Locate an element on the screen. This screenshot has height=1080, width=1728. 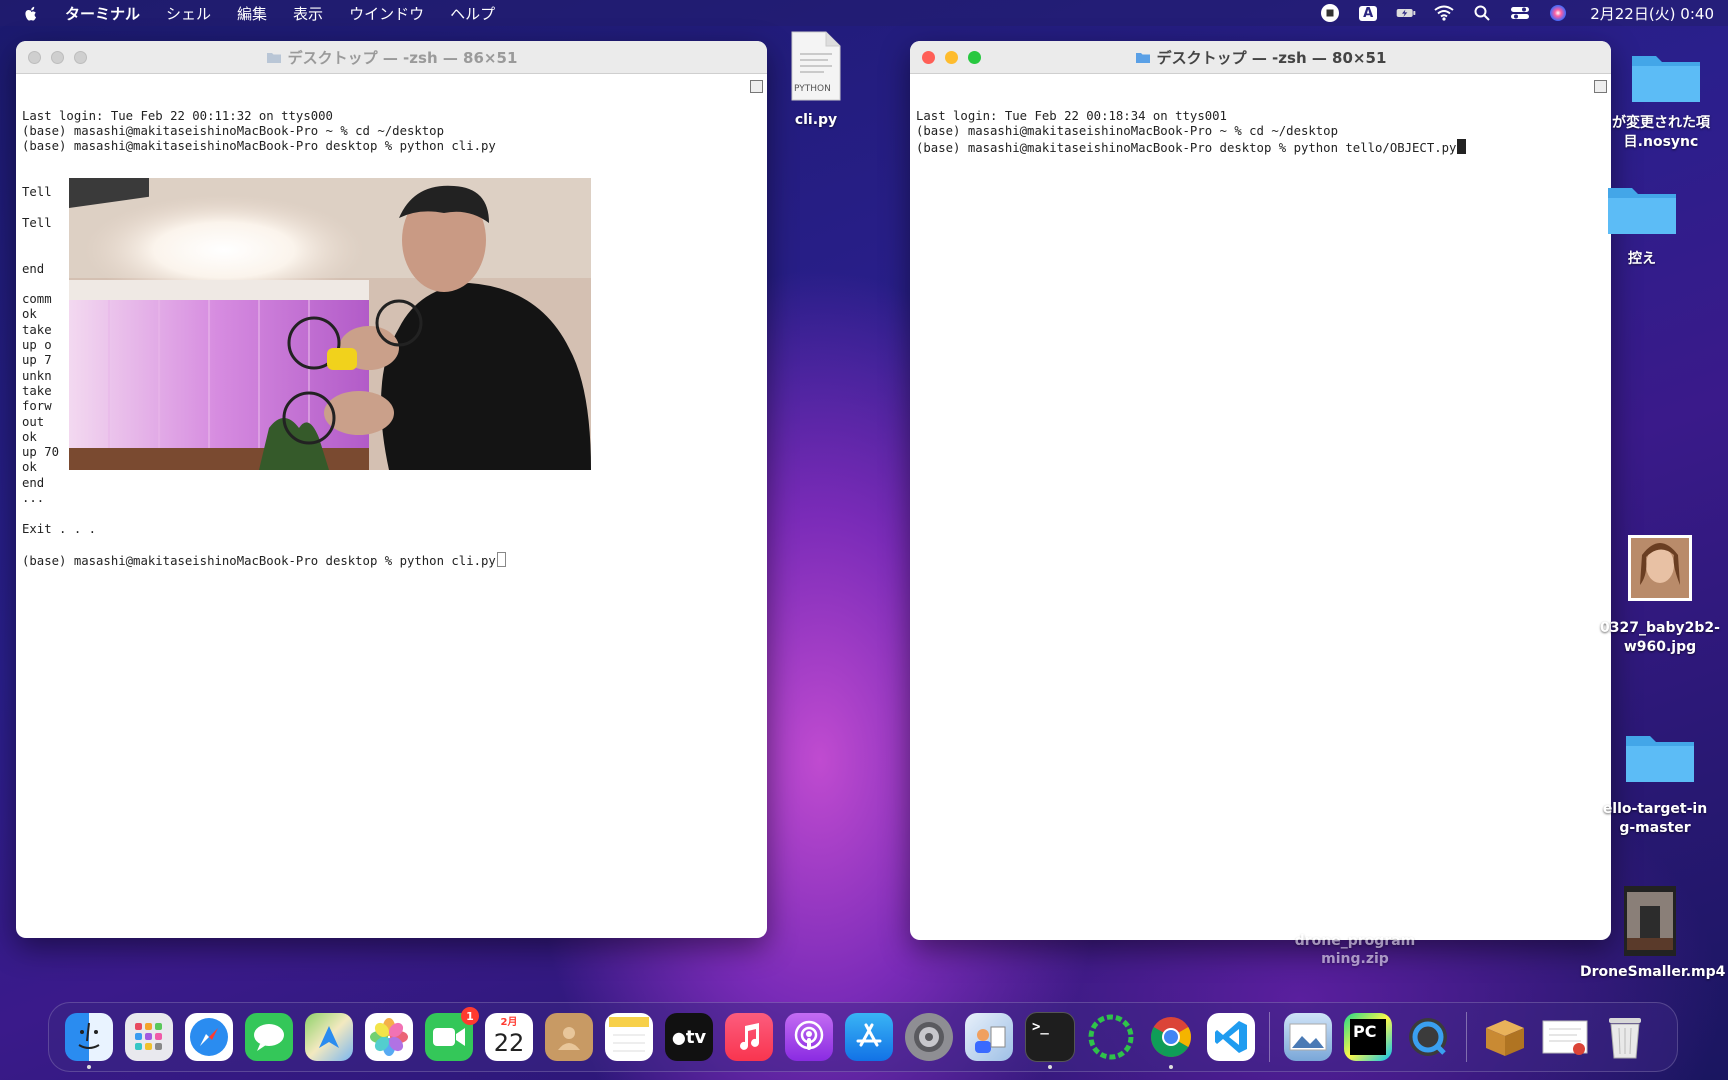
desktop-icon-hikae-folder: 控え is located at coordinates (1642, 224).